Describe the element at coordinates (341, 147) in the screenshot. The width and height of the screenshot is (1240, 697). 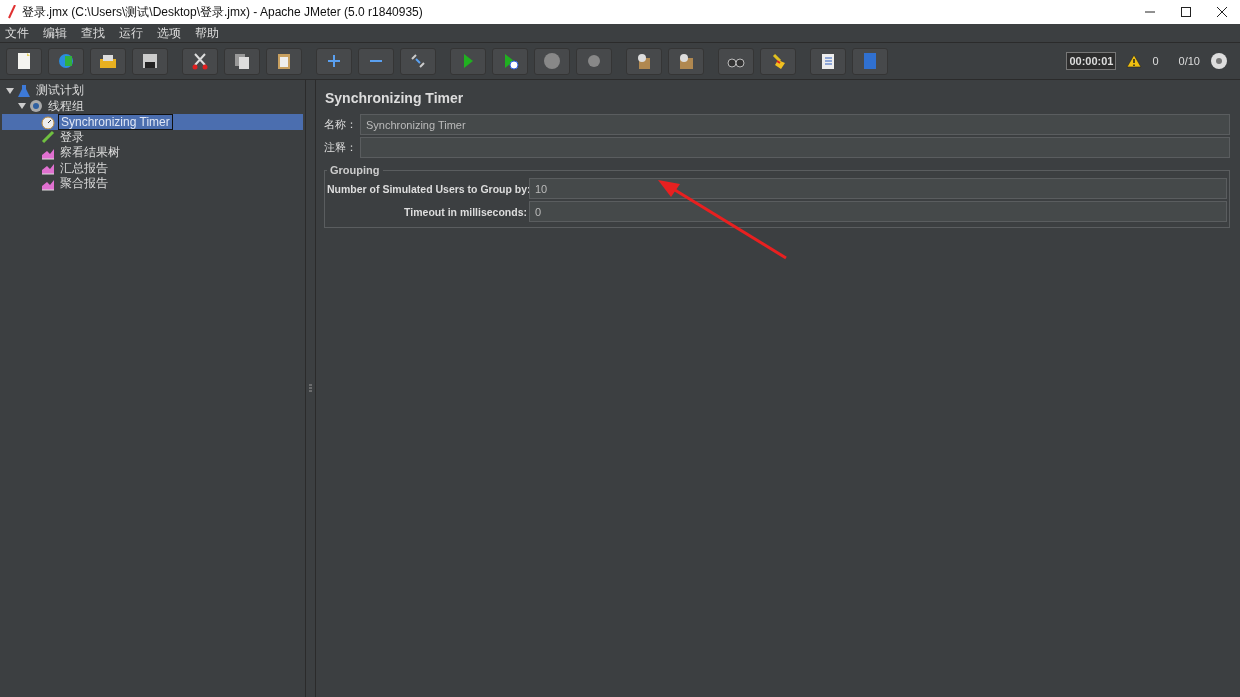
I see `comment-label: 注释：` at that location.